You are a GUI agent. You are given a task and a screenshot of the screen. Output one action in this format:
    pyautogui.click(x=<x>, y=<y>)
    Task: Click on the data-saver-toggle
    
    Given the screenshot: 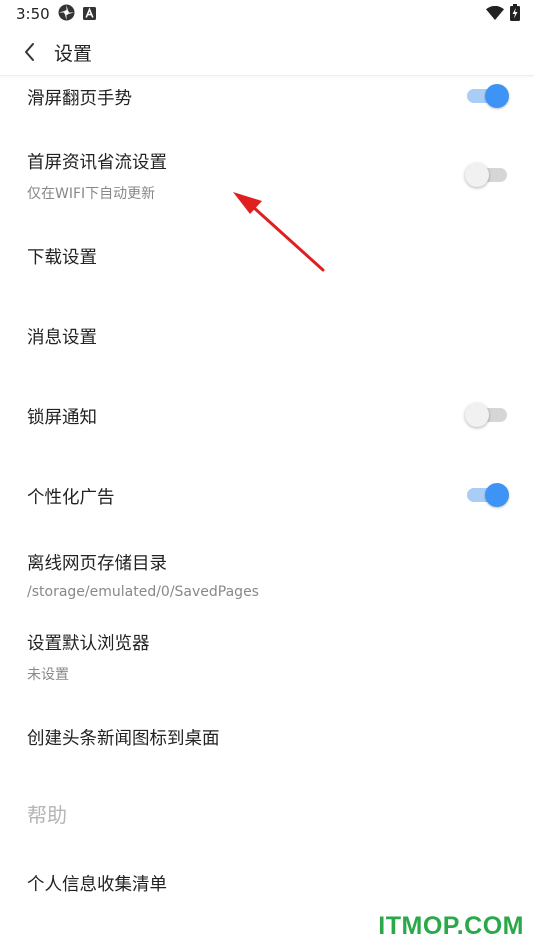 What is the action you would take?
    pyautogui.click(x=486, y=175)
    